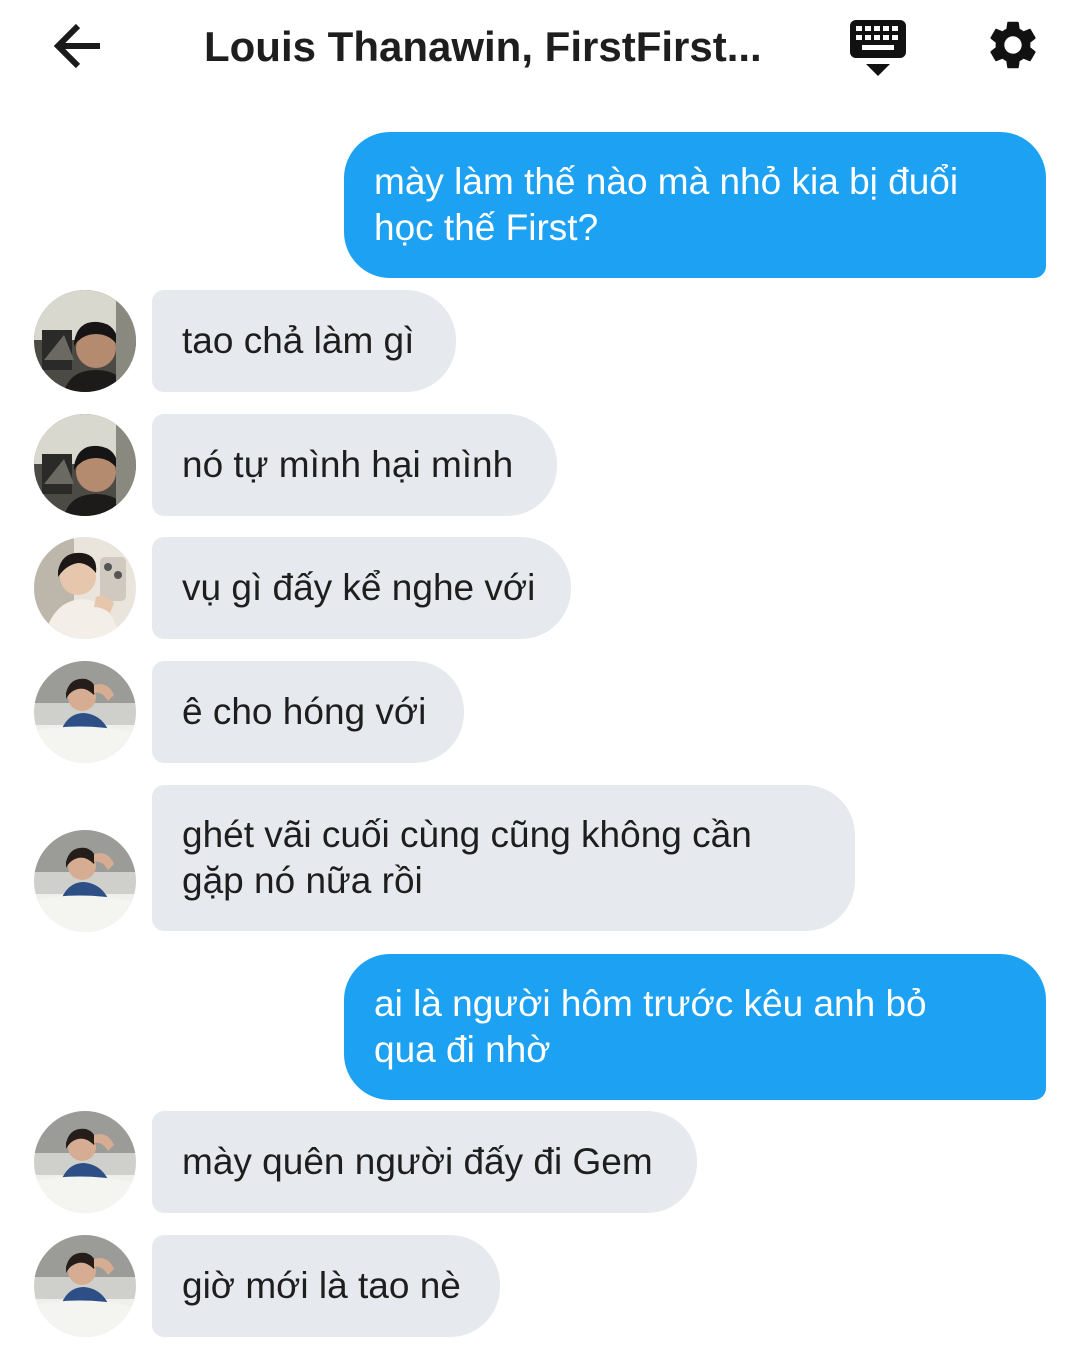 The image size is (1080, 1360). I want to click on message-bubble-incoming: ê cho hóng với, so click(308, 712).